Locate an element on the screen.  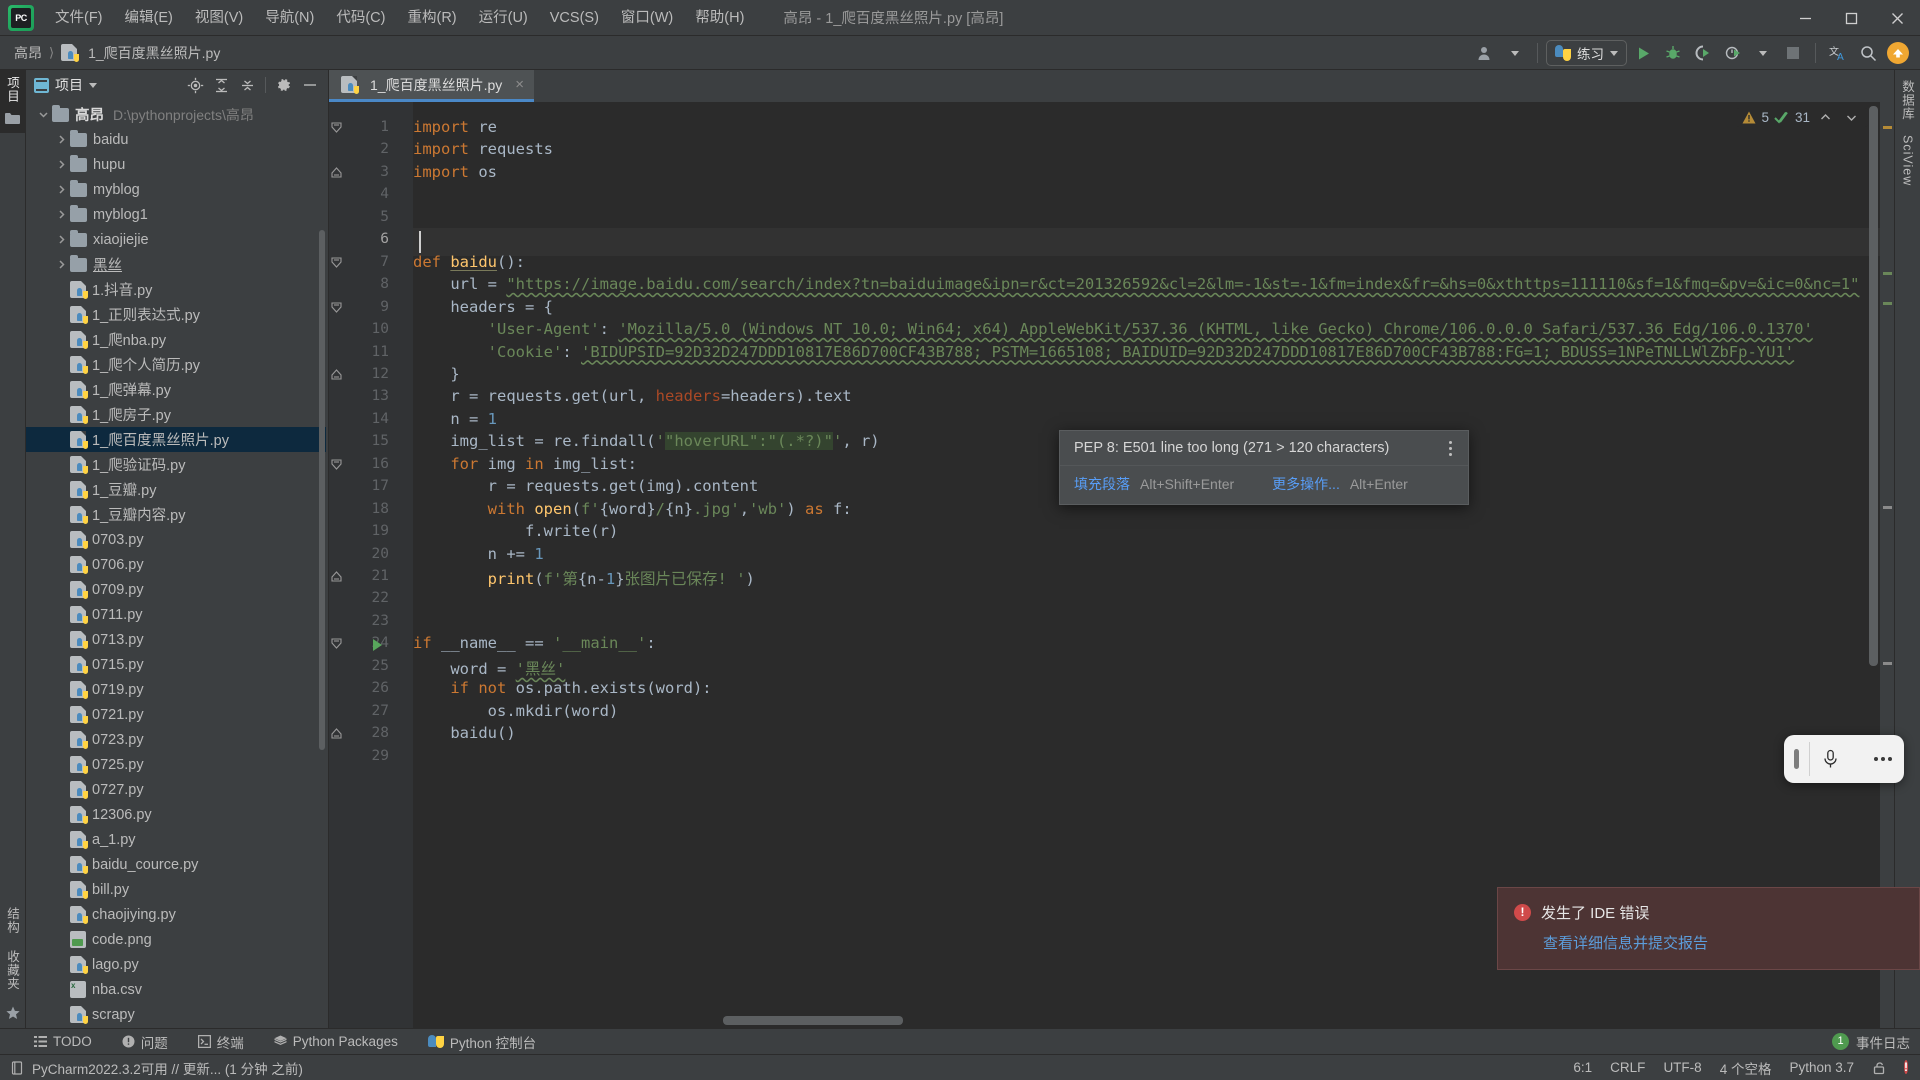
profile-icon is located at coordinates (1733, 53).